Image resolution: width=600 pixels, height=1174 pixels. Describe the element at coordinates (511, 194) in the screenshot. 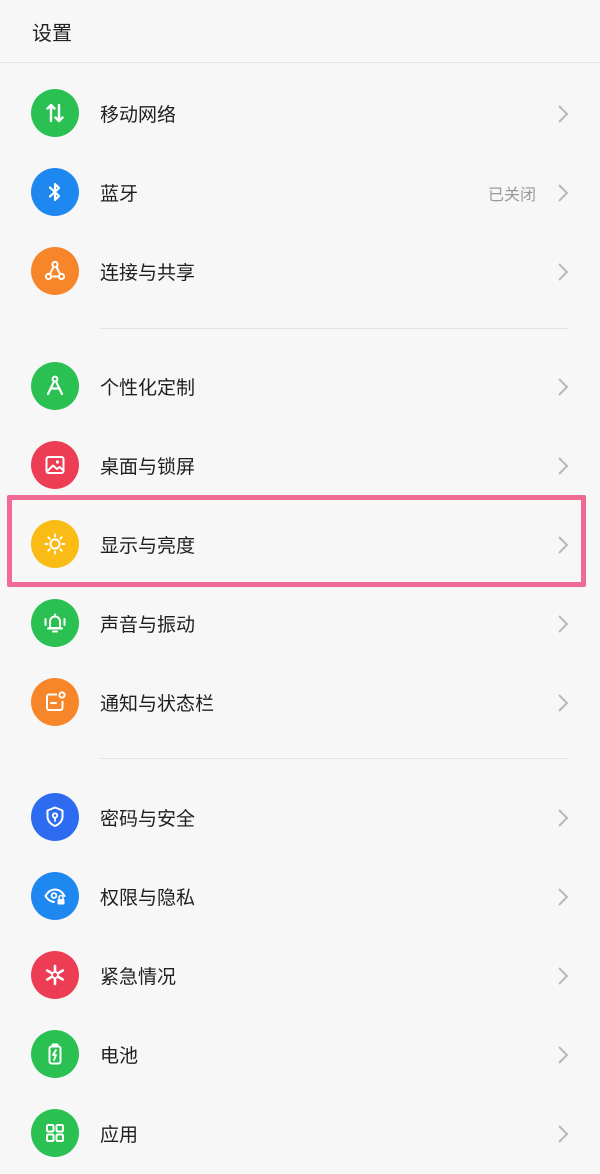

I see `status-text: 已关闭` at that location.